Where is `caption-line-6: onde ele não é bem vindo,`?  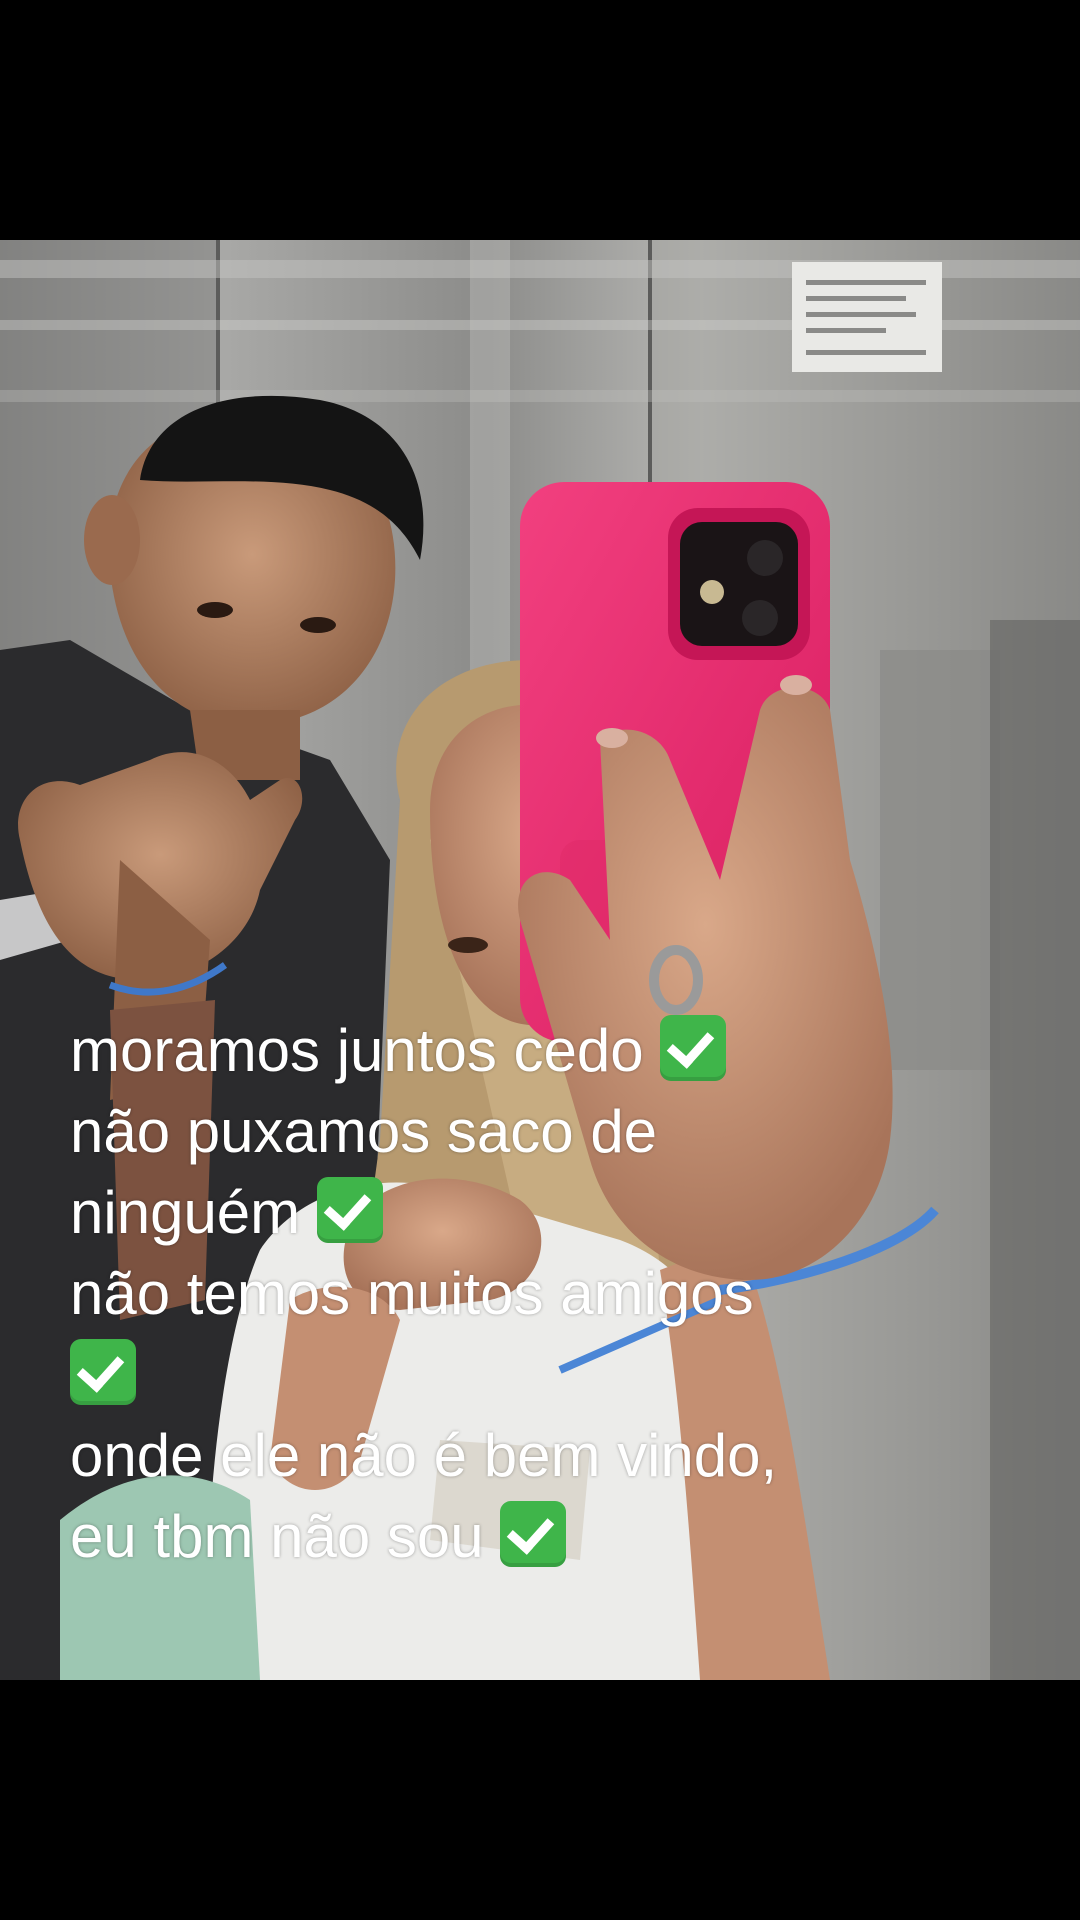
caption-line-6: onde ele não é bem vindo, is located at coordinates (424, 1455).